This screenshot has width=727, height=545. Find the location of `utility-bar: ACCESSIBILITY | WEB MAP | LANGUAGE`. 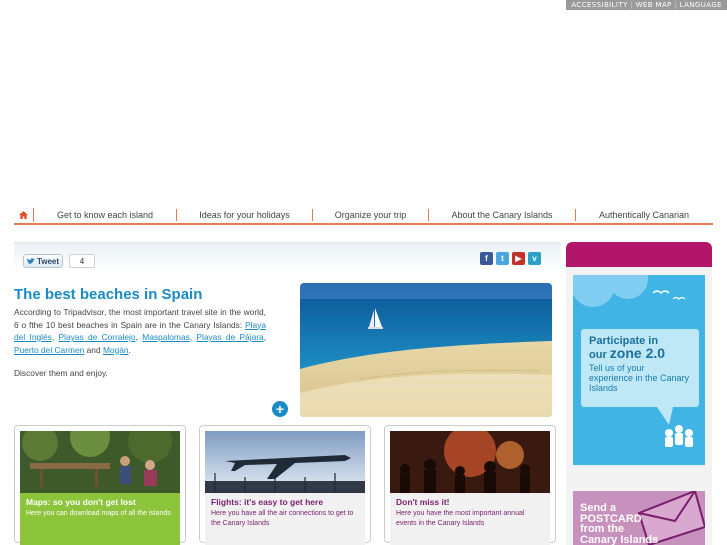

utility-bar: ACCESSIBILITY | WEB MAP | LANGUAGE is located at coordinates (646, 5).